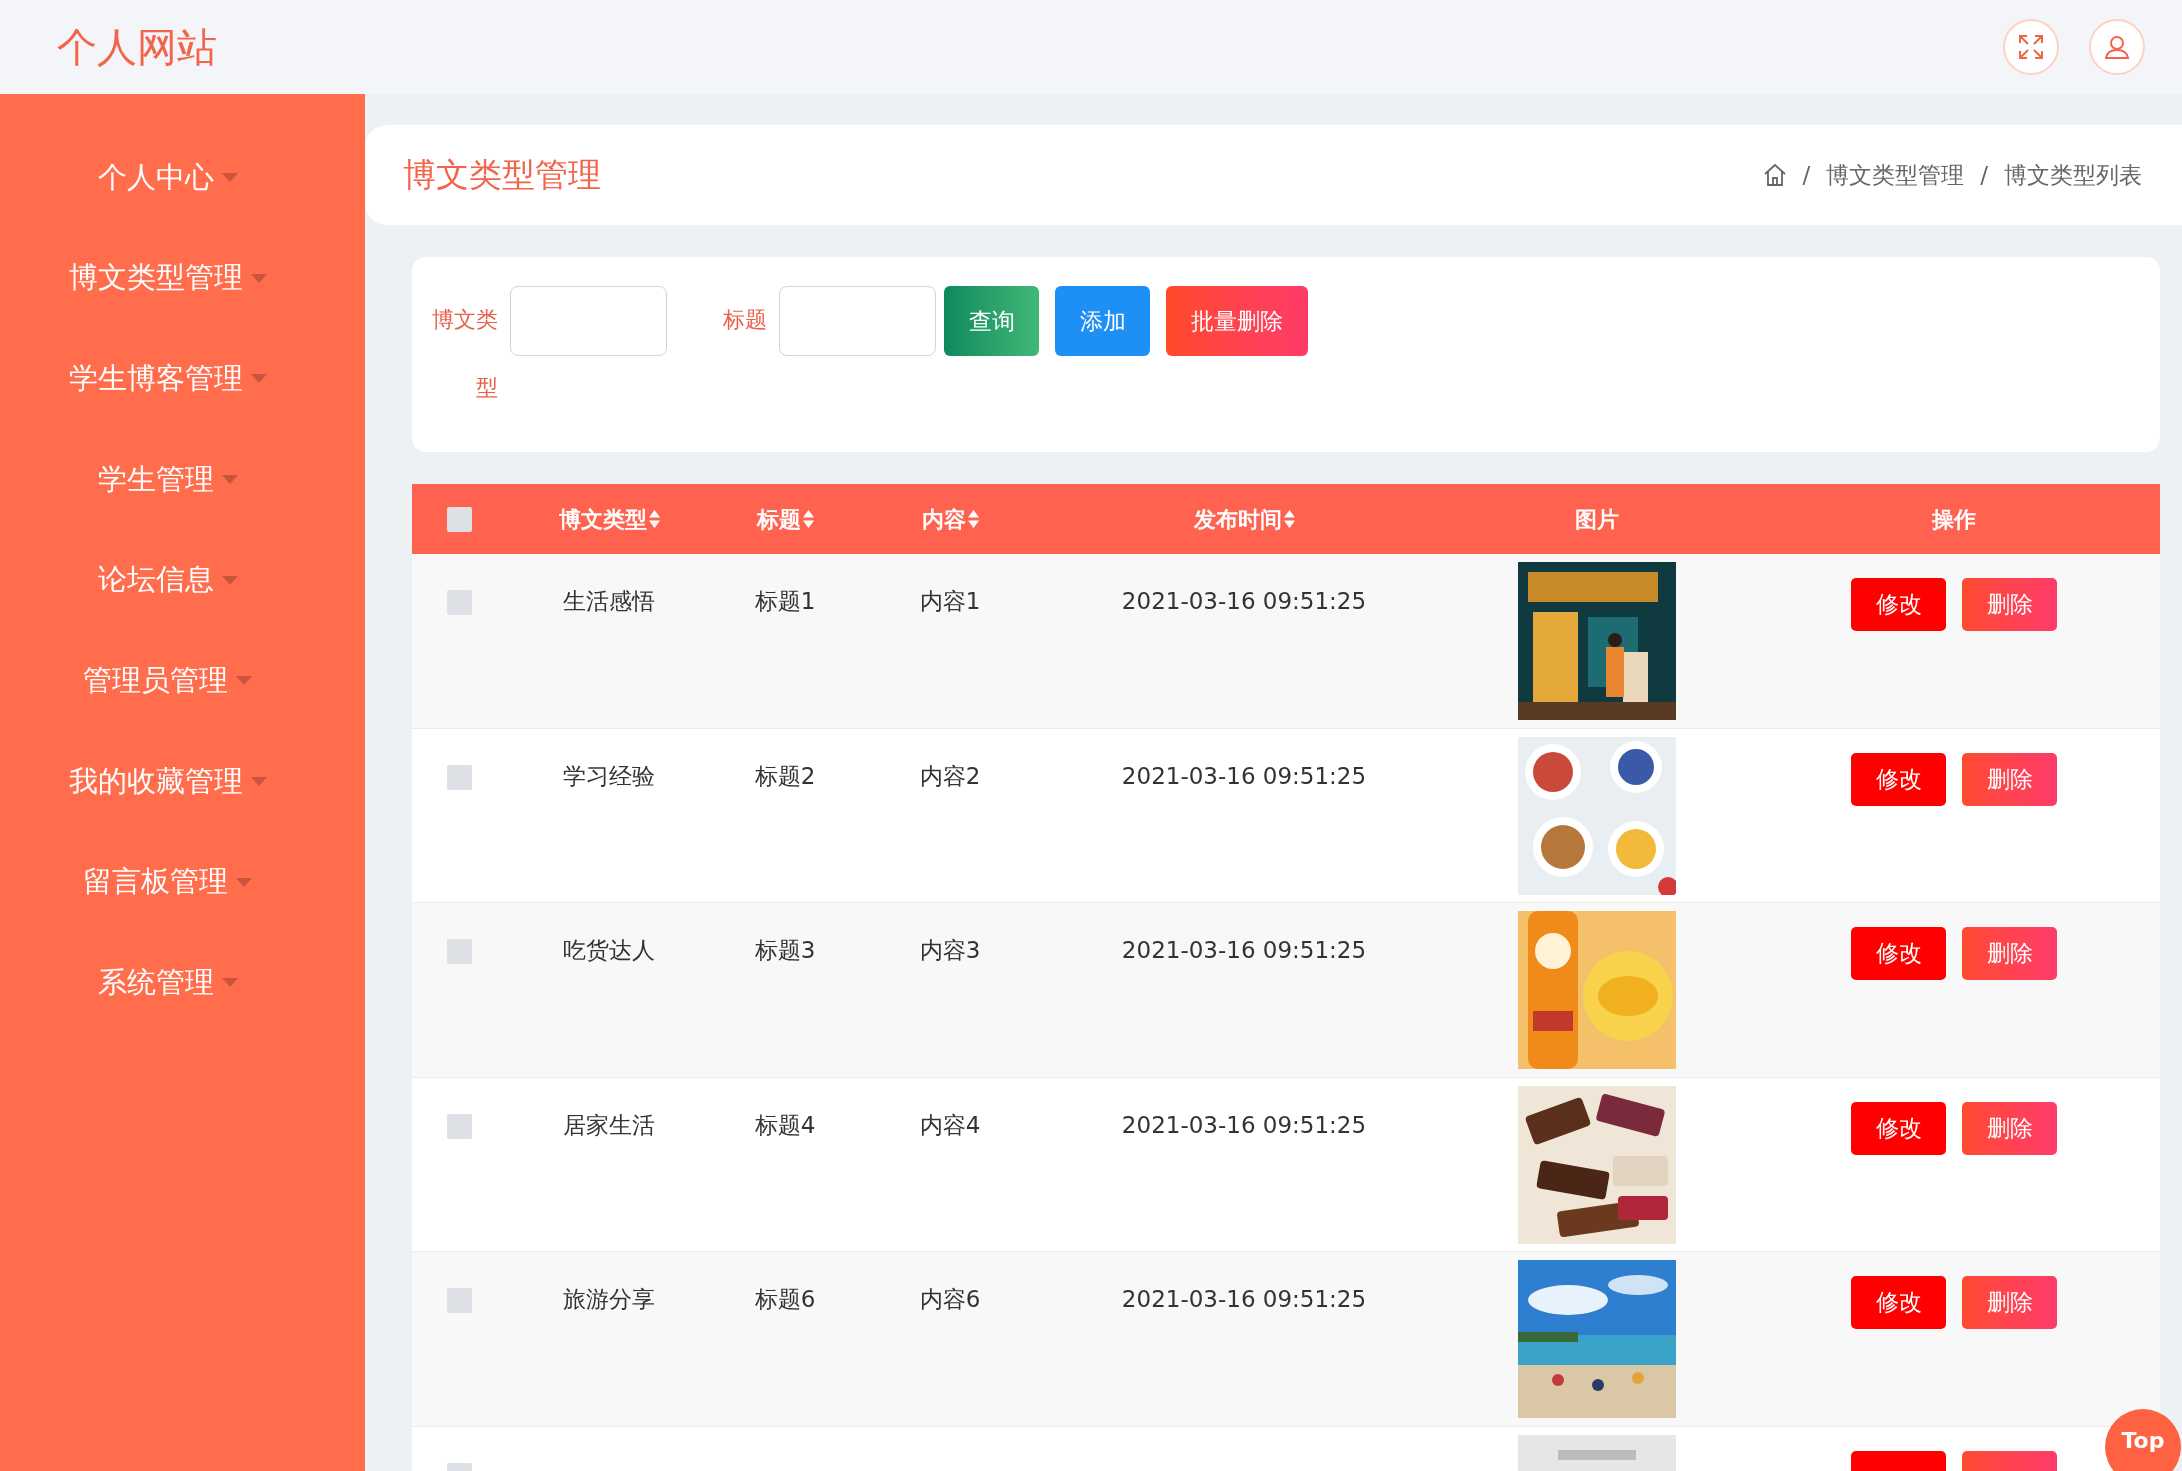  Describe the element at coordinates (943, 519) in the screenshot. I see `column-header: 内容` at that location.